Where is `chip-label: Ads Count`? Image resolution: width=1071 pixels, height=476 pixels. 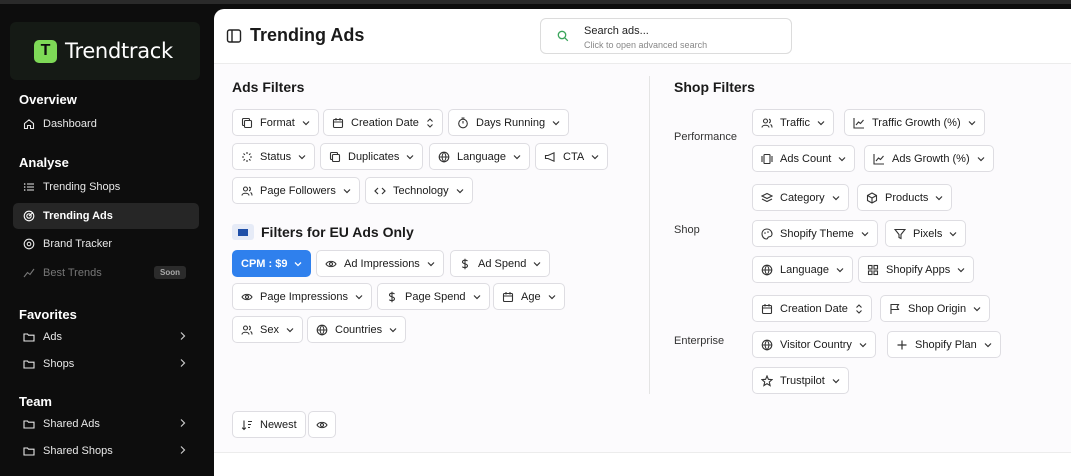 chip-label: Ads Count is located at coordinates (806, 158).